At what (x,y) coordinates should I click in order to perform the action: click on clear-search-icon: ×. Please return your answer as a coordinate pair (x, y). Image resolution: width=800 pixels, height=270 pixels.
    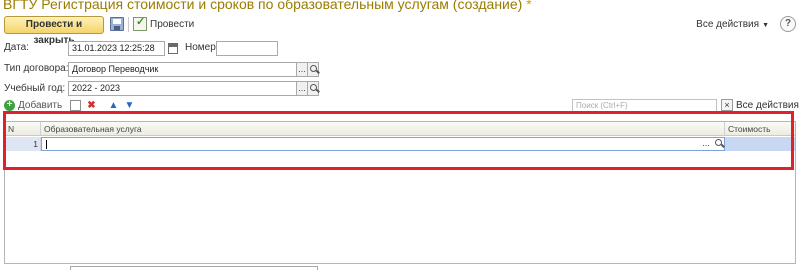
    Looking at the image, I should click on (727, 105).